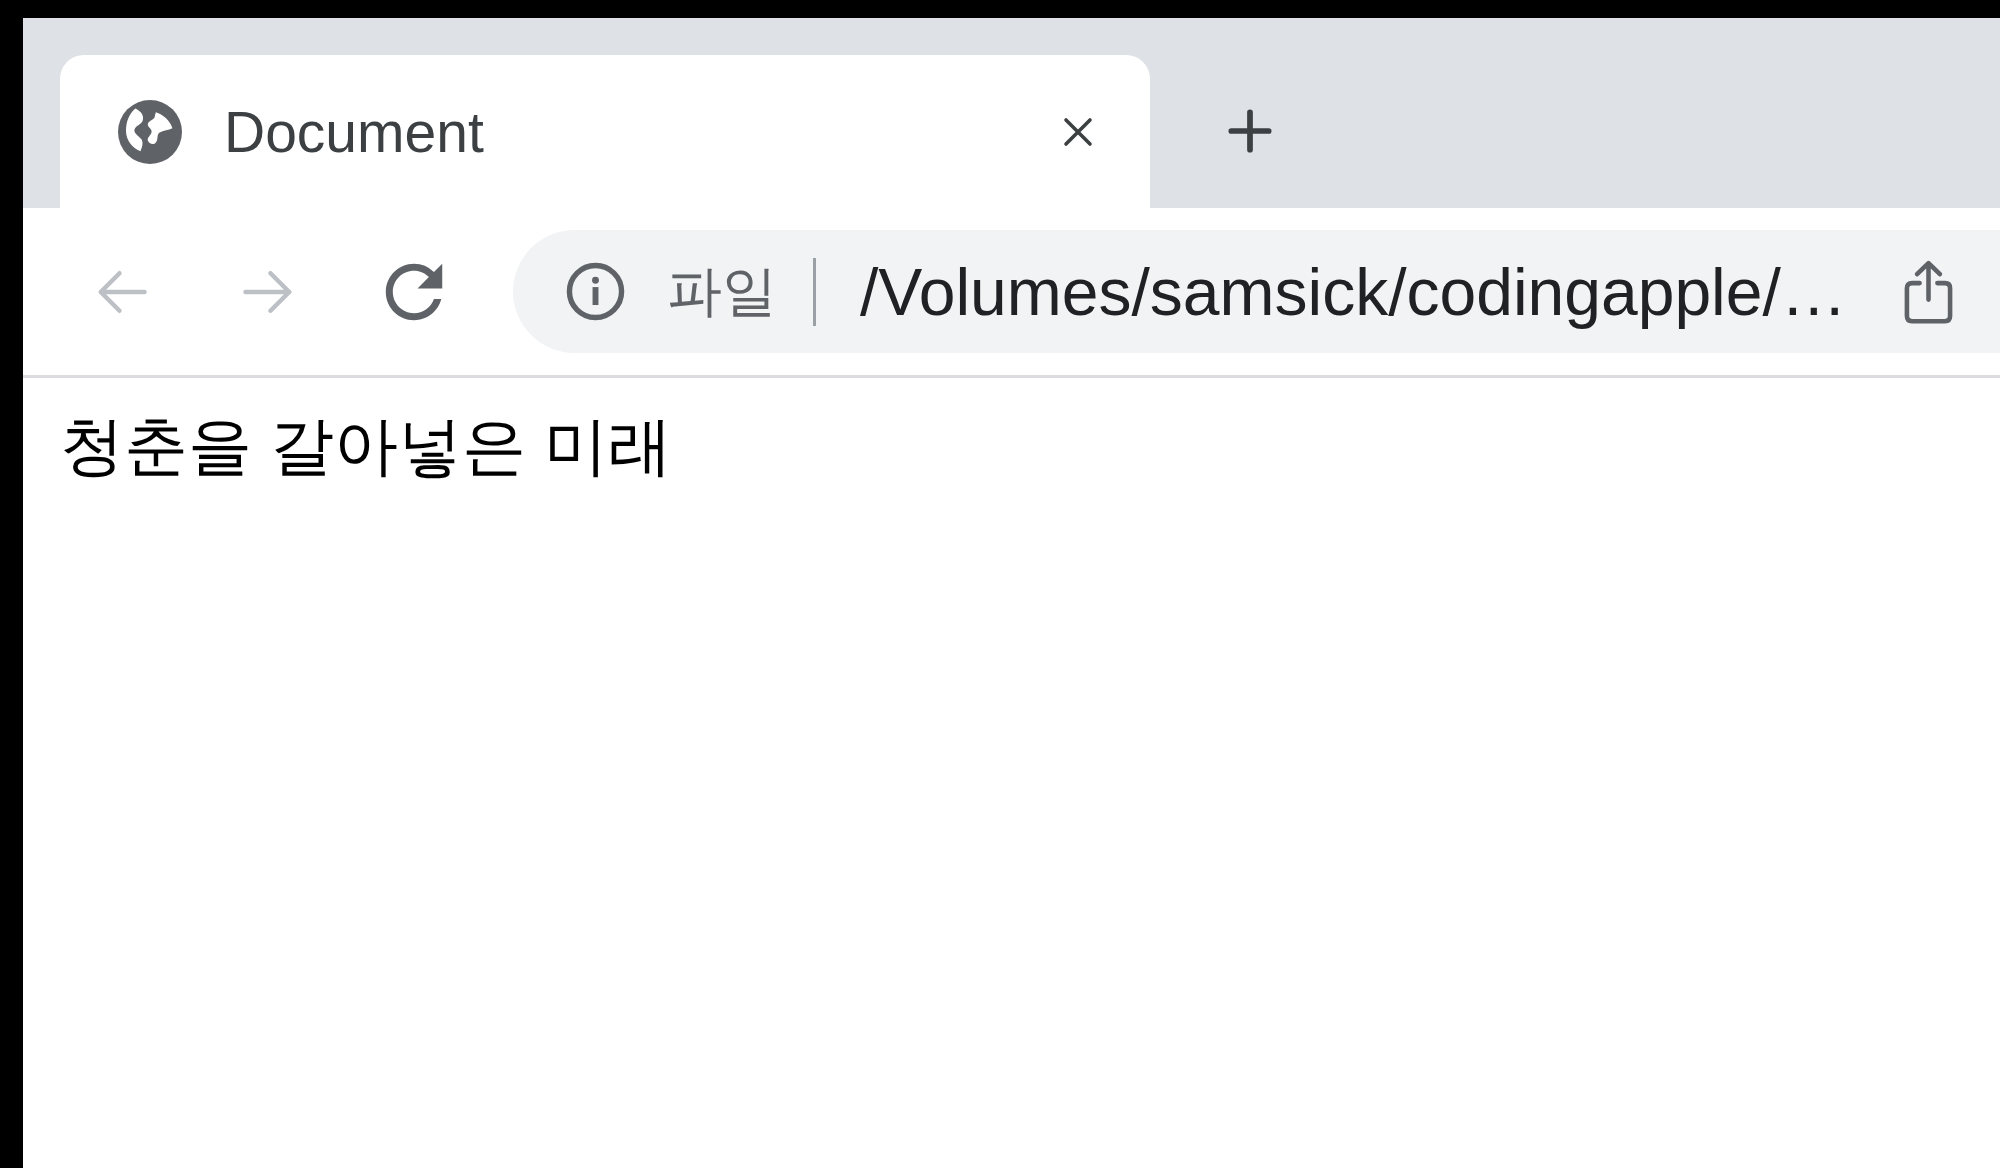  I want to click on page-text: 청춘을 갈아넣은 미래, so click(366, 446).